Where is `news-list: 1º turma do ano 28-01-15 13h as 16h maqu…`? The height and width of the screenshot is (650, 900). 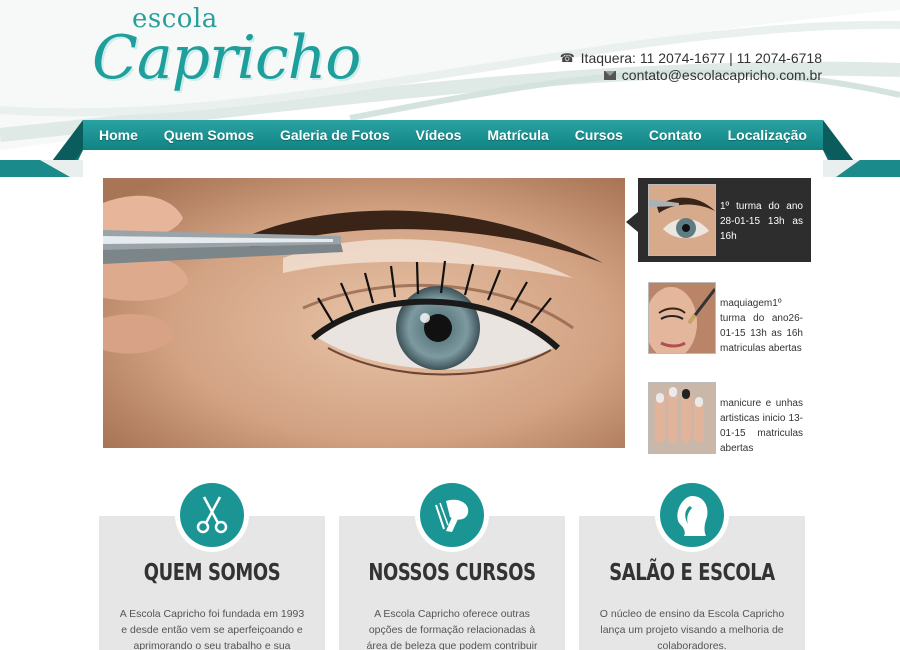 news-list: 1º turma do ano 28-01-15 13h as 16h maqu… is located at coordinates (718, 320).